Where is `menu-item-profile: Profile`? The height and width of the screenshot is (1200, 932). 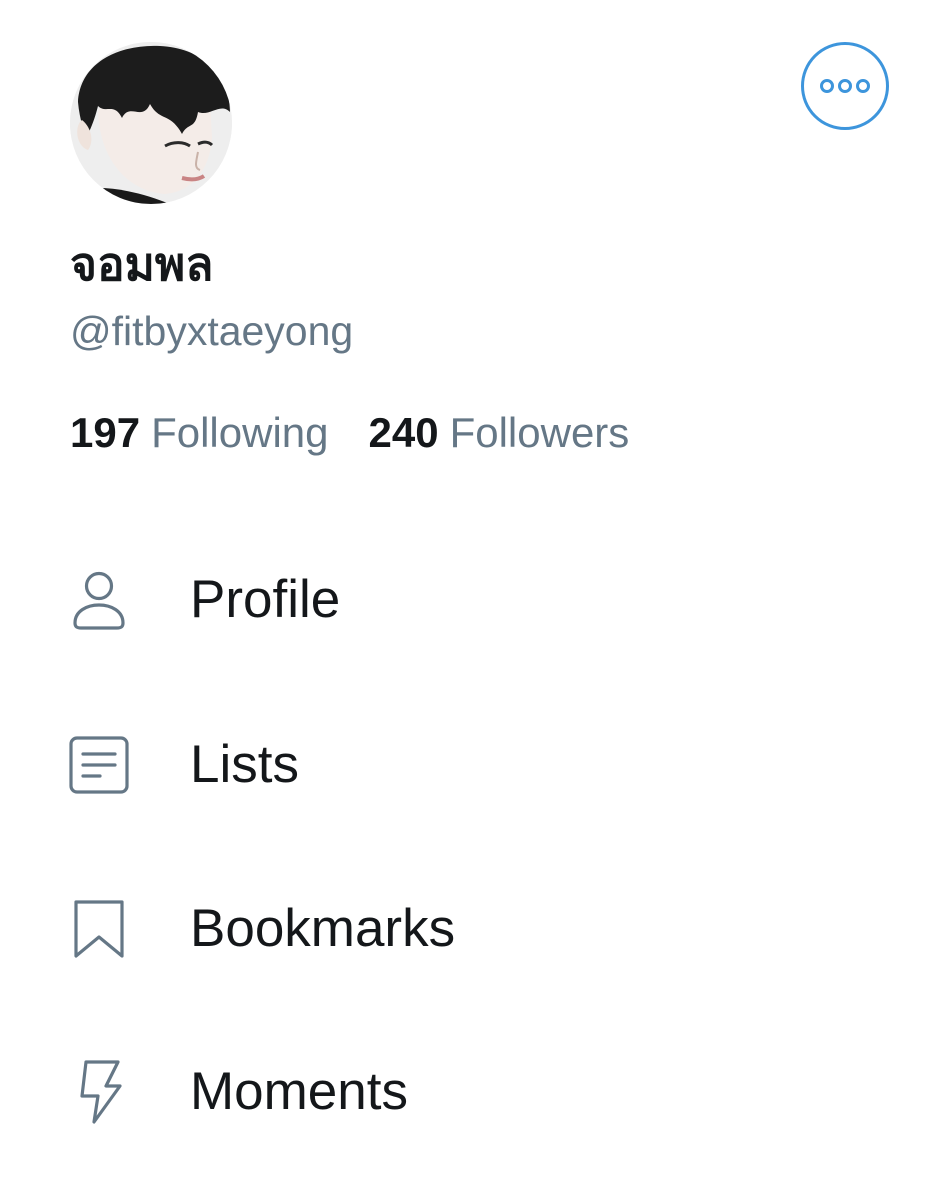 menu-item-profile: Profile is located at coordinates (466, 600).